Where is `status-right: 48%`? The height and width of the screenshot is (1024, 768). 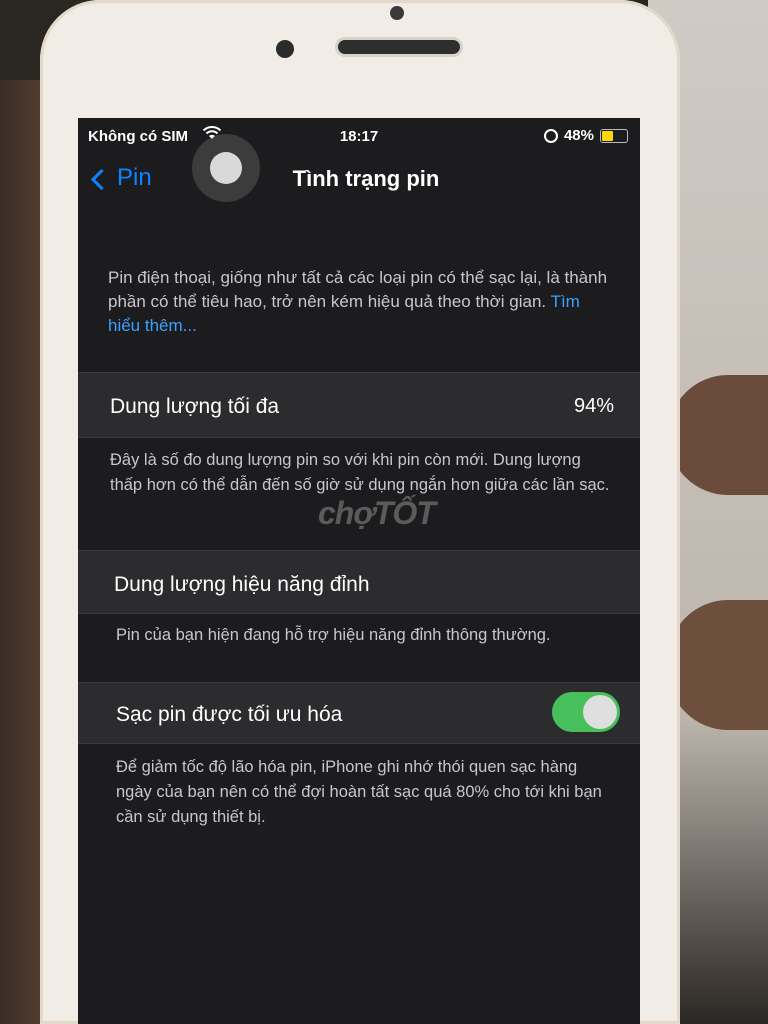 status-right: 48% is located at coordinates (585, 135).